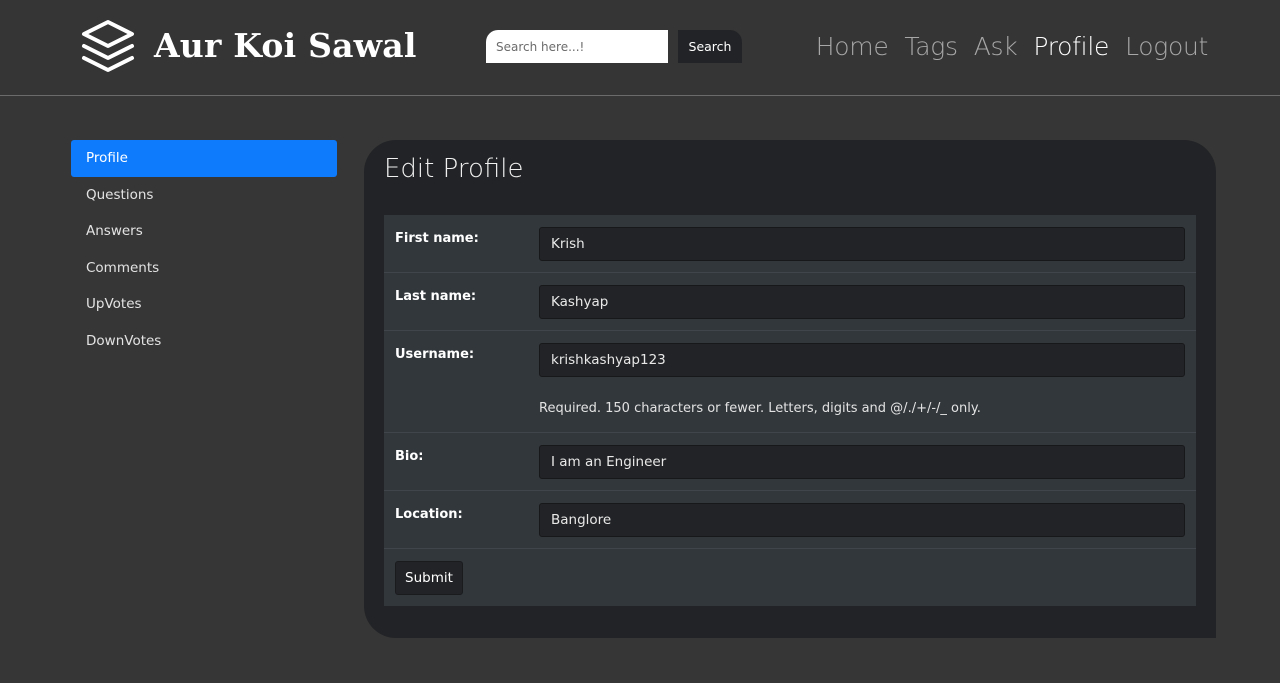 This screenshot has height=683, width=1280. I want to click on first-name-field, so click(862, 244).